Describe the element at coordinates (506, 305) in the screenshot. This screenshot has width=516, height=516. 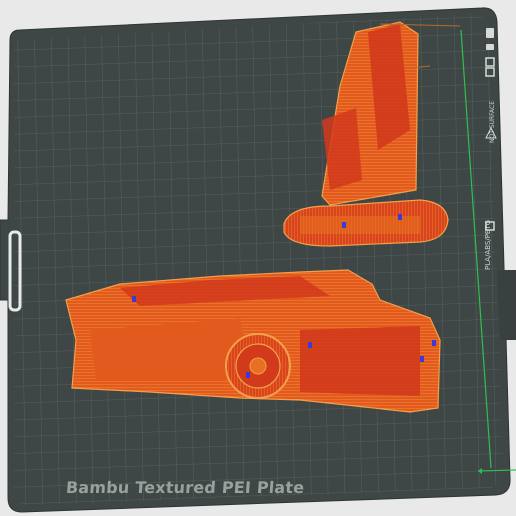
I see `plate-handle-right` at that location.